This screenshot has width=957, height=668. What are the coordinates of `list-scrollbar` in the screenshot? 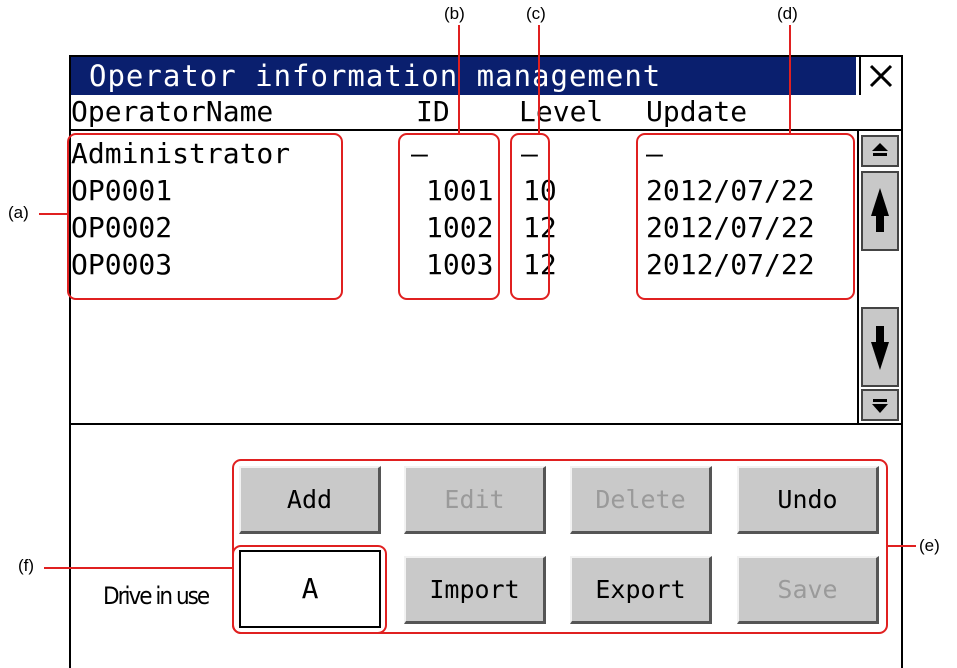 It's located at (879, 278).